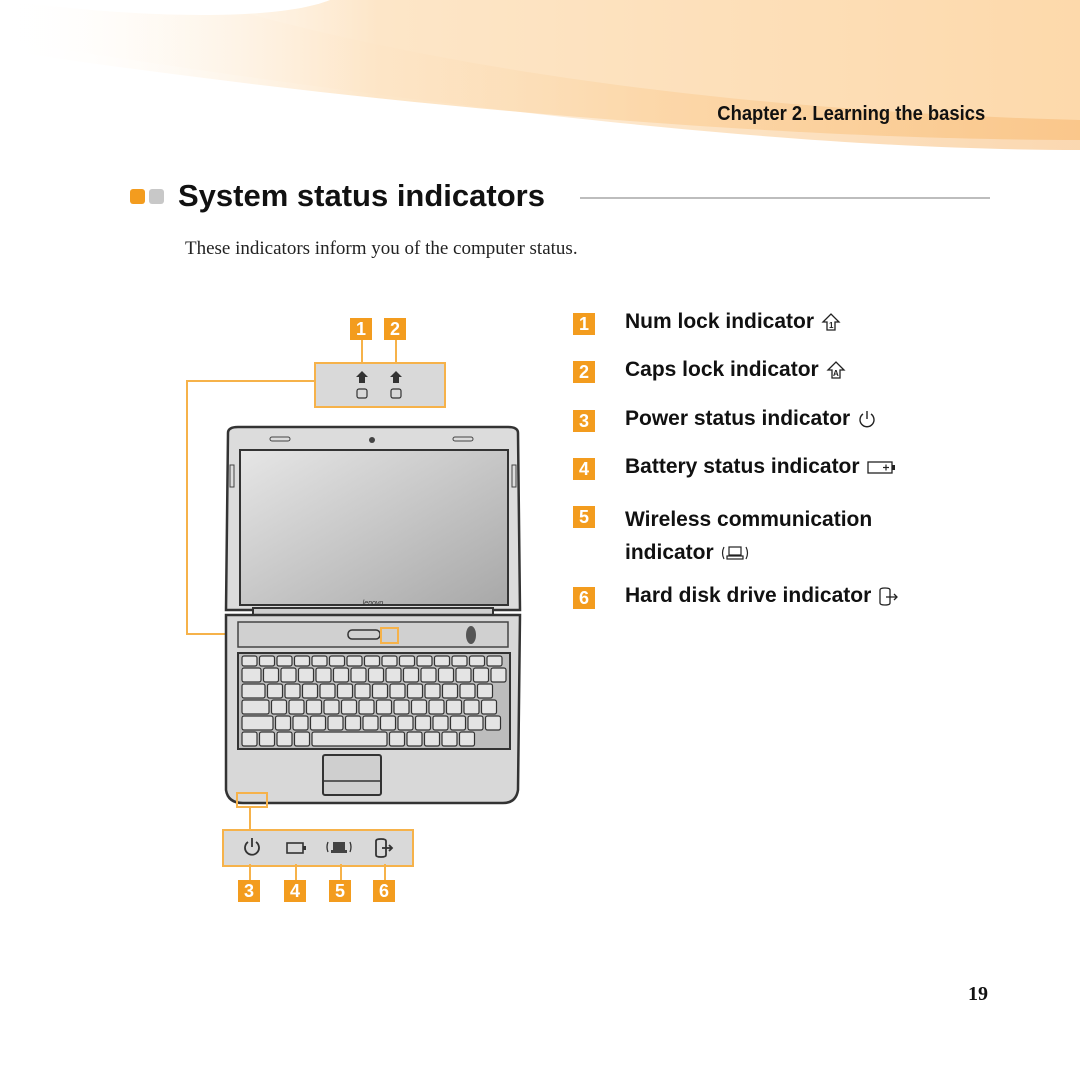  Describe the element at coordinates (584, 324) in the screenshot. I see `badge-1: 1` at that location.